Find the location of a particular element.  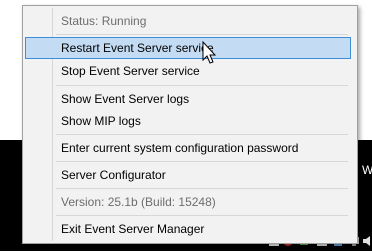

status-item: Status: Running is located at coordinates (104, 21).